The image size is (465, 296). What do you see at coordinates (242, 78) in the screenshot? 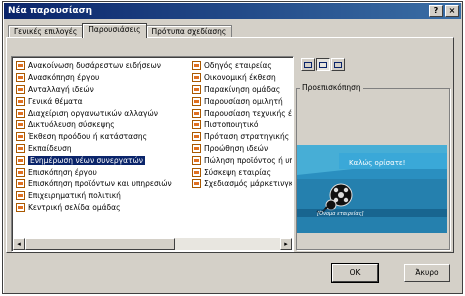
I see `list-item: Οικονομική έκθεση` at bounding box center [242, 78].